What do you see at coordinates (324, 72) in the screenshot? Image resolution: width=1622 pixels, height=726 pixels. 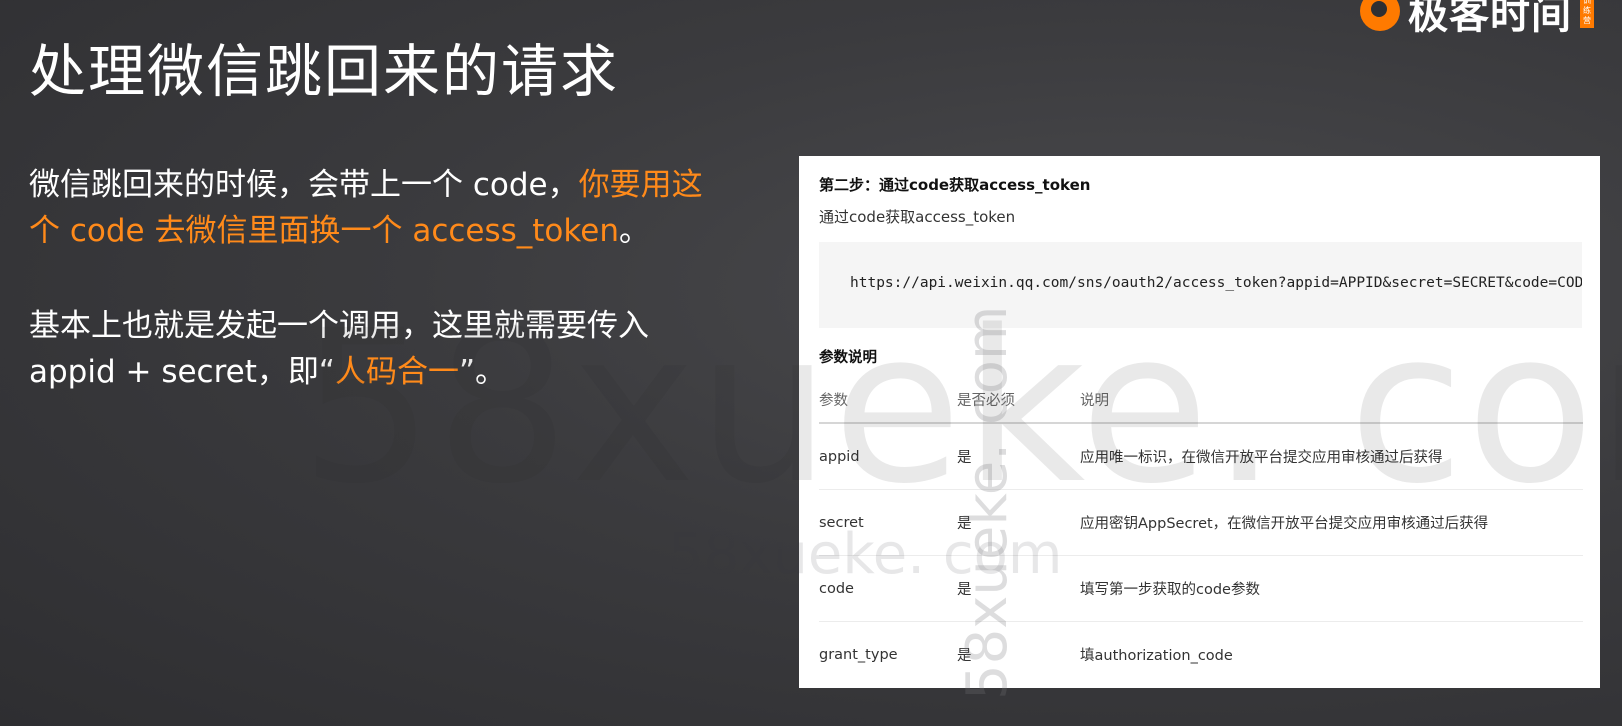 I see `page-title: 处理微信跳回来的请求` at bounding box center [324, 72].